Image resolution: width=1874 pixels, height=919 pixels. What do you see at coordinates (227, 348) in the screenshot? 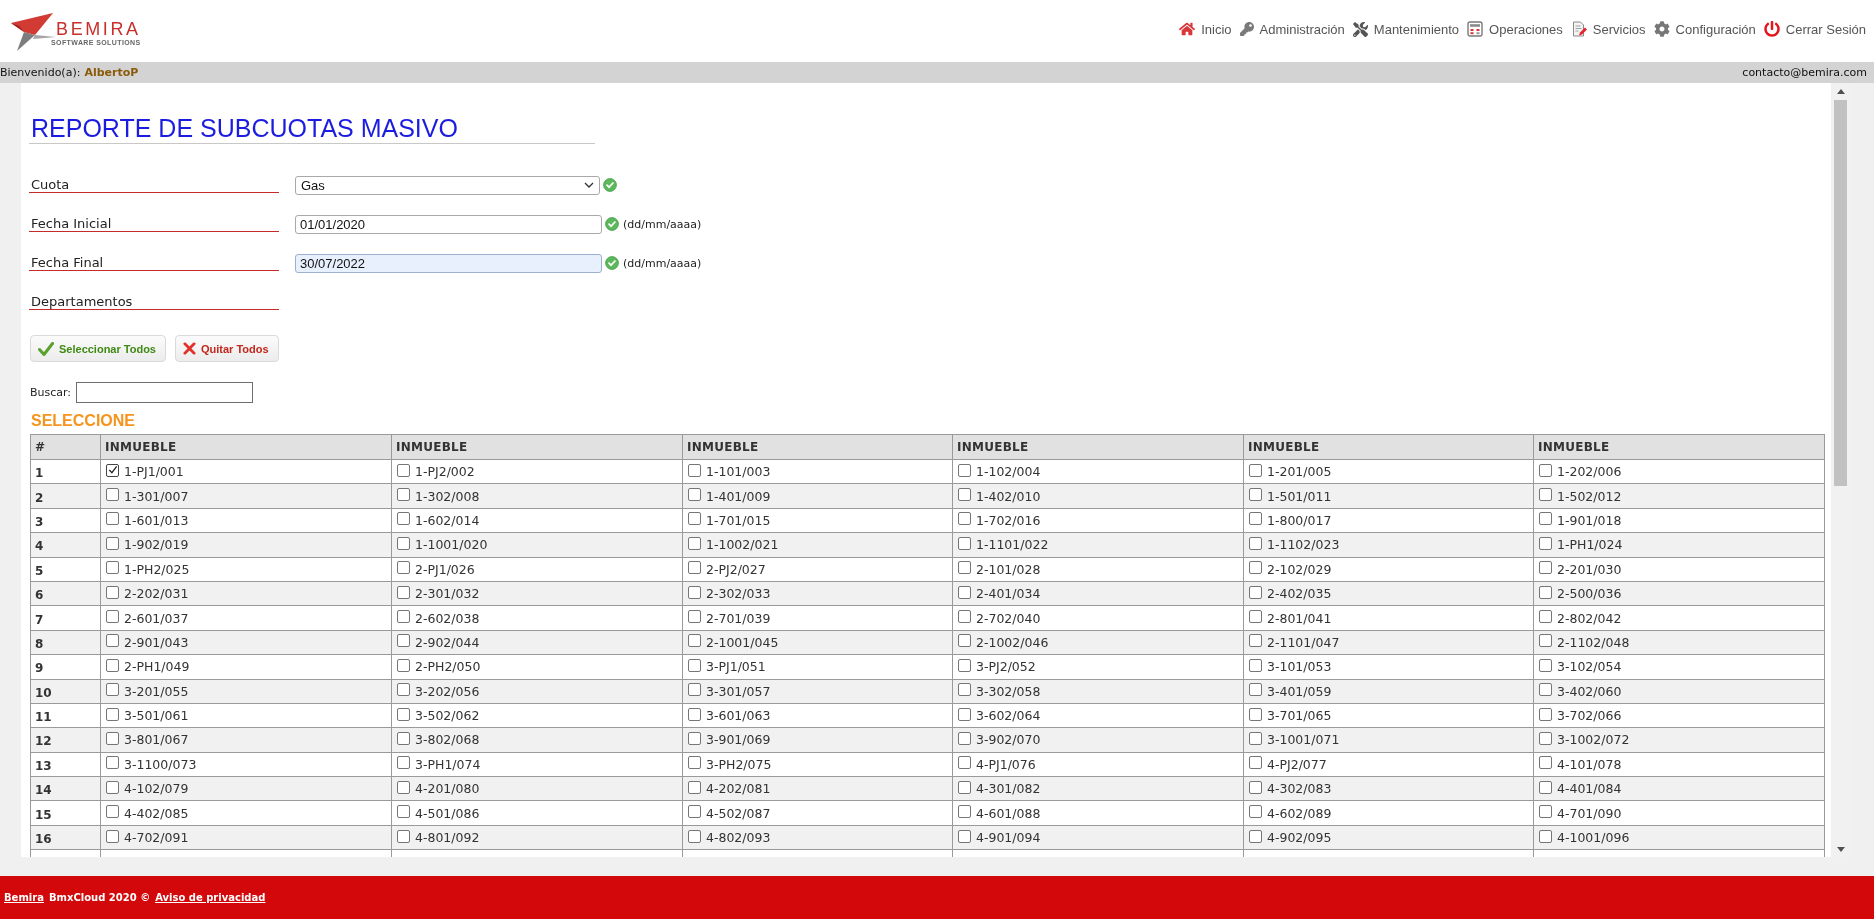
I see `clear-all-button: Quitar Todos` at bounding box center [227, 348].